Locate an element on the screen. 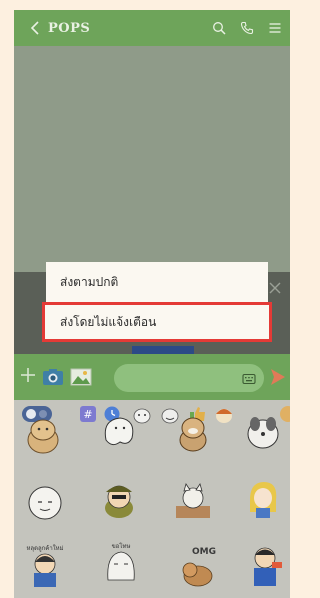 The height and width of the screenshot is (598, 320). send-normal-label: ส่งตามปกติ is located at coordinates (89, 281).